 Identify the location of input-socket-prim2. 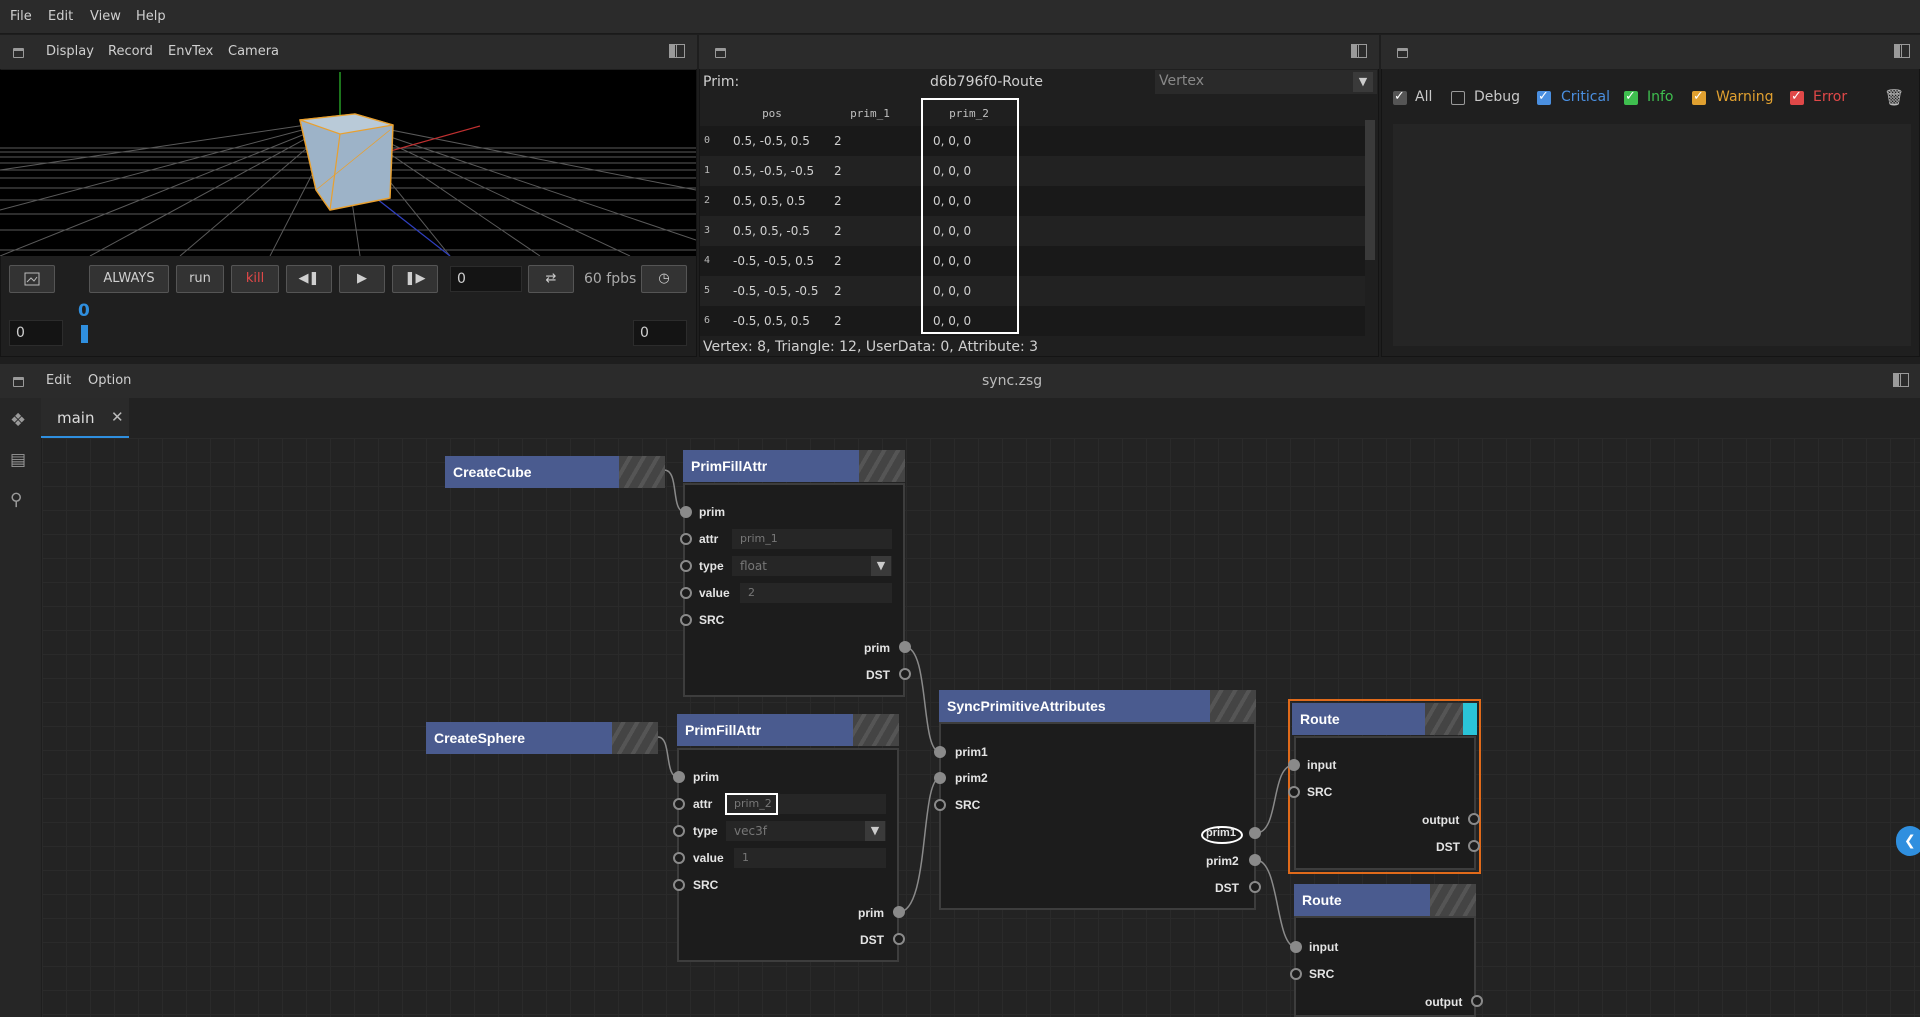
(940, 778).